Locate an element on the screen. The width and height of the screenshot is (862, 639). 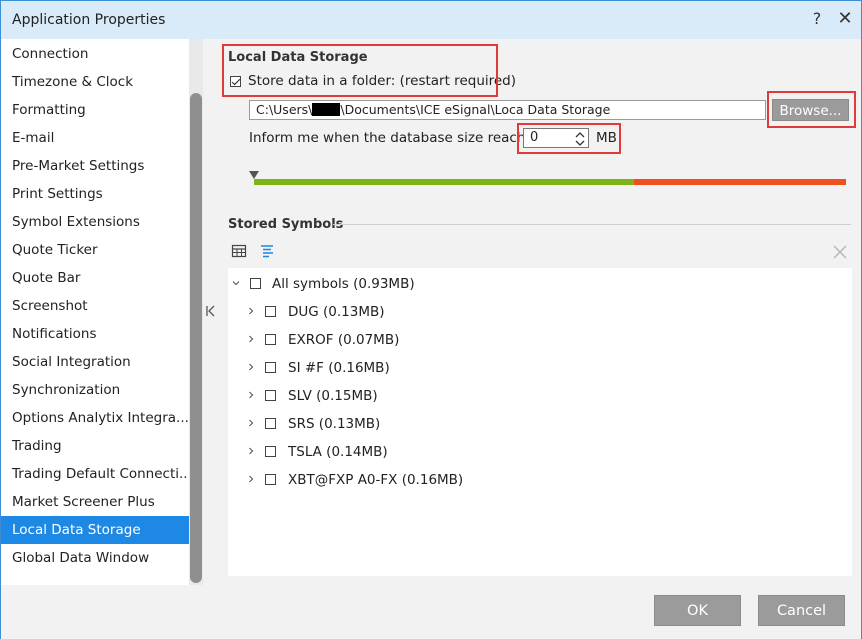
symbol-item: SI #F (0.16MB) is located at coordinates (339, 368).